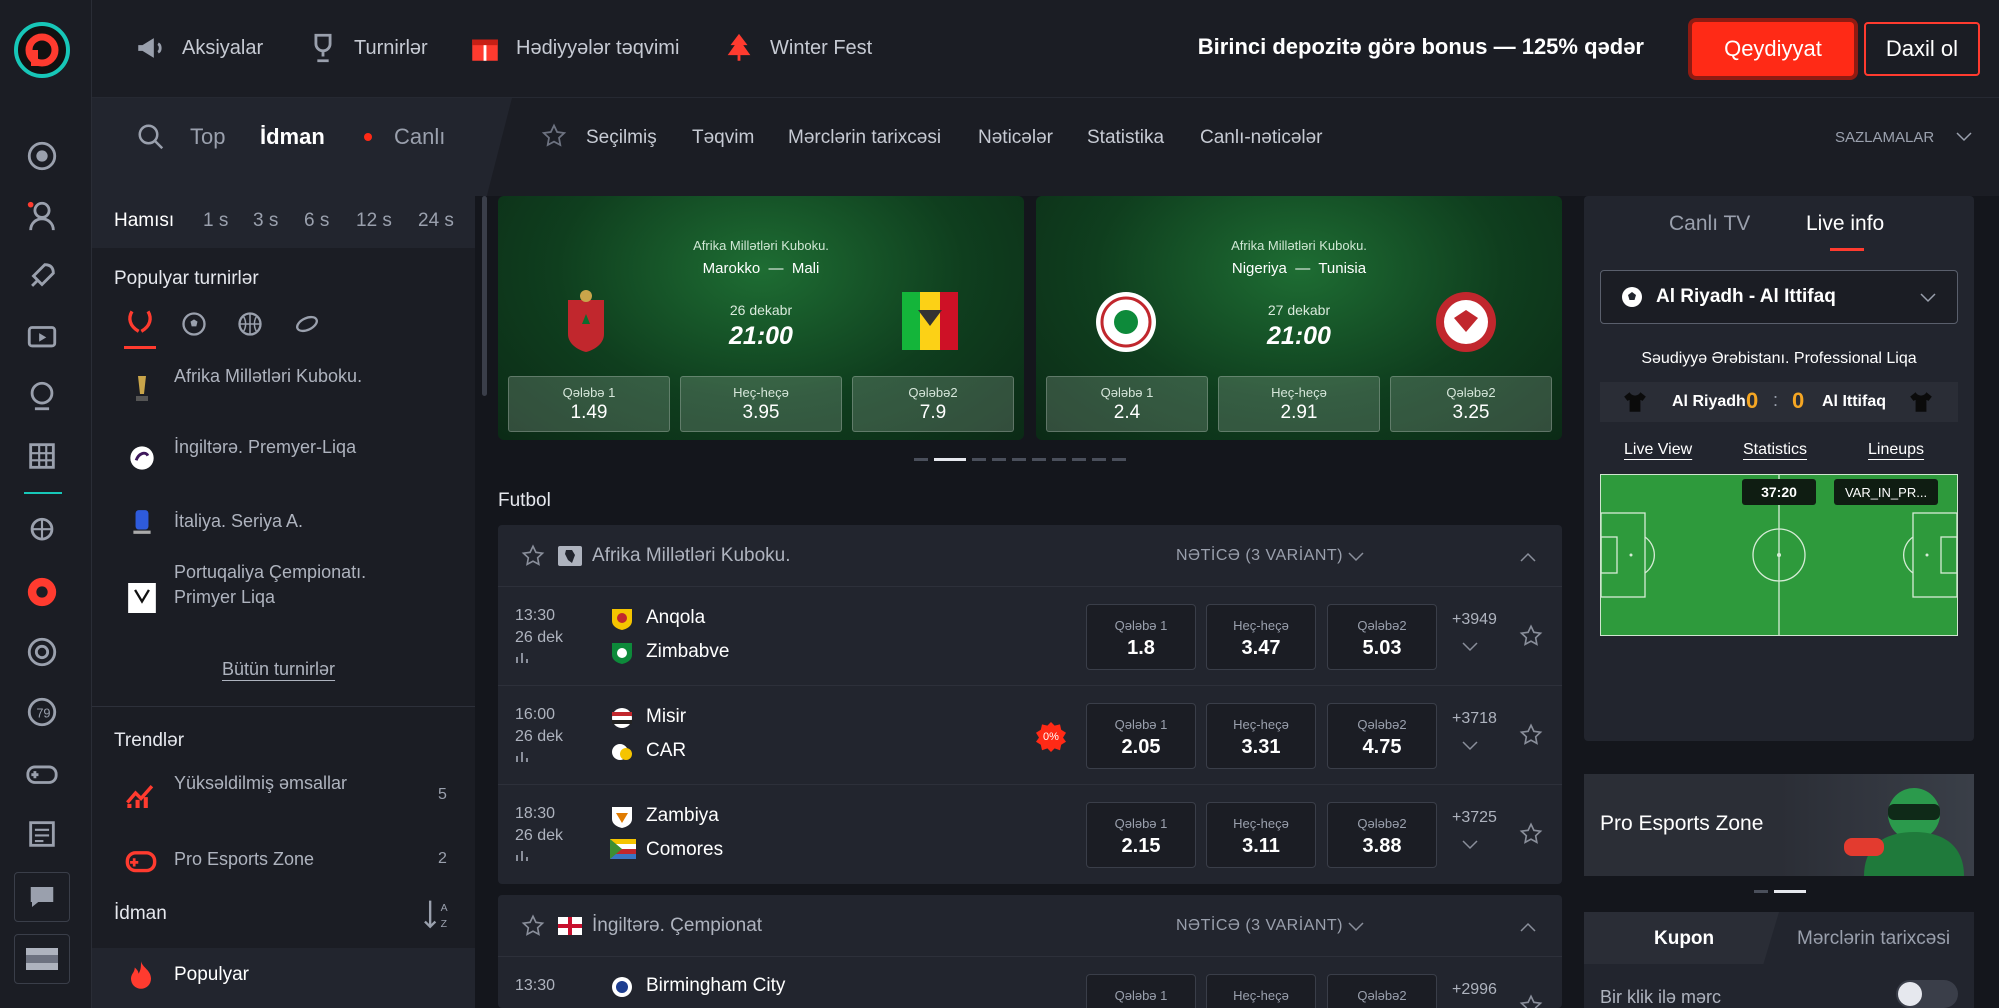 The height and width of the screenshot is (1008, 1999). I want to click on odd-away-win: Qələbə2 5.03, so click(1382, 637).